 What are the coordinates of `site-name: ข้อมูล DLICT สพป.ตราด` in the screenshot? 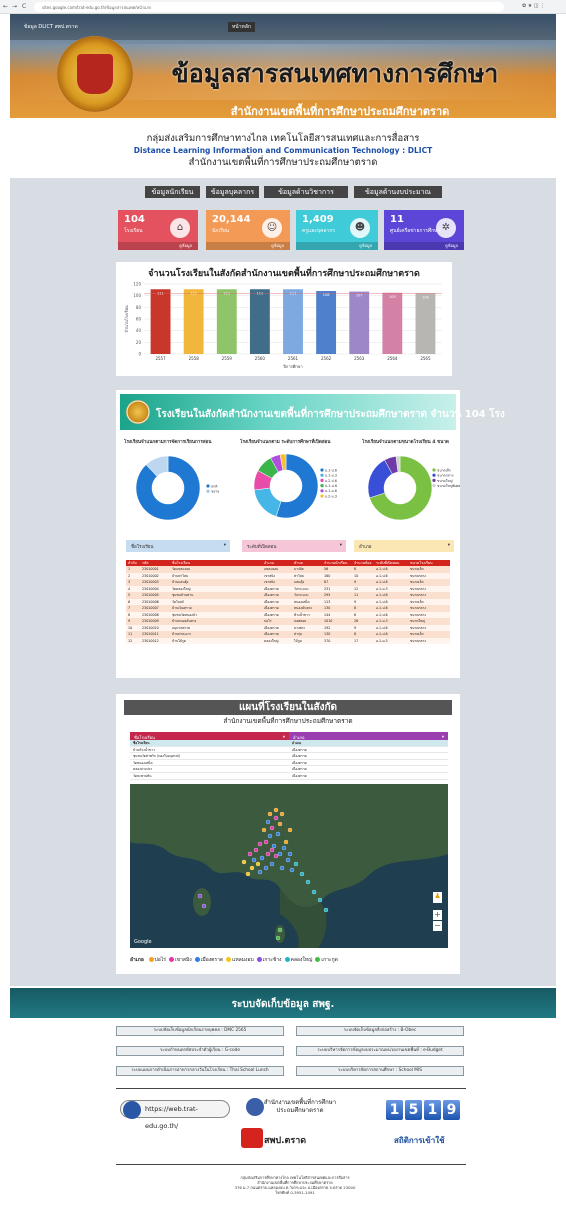 It's located at (51, 27).